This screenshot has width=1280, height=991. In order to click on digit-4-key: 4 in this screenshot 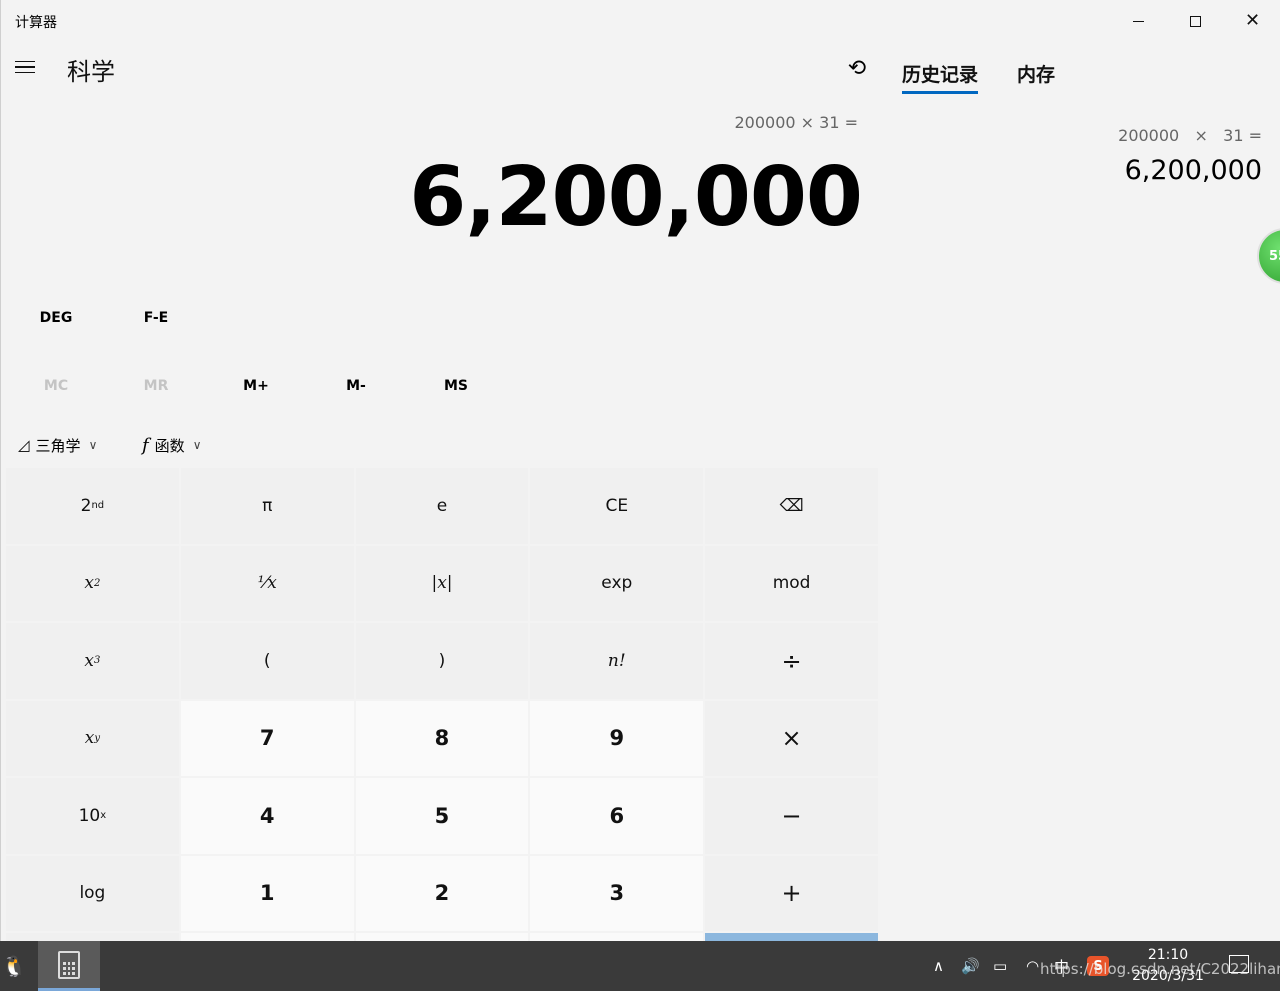, I will do `click(267, 816)`.